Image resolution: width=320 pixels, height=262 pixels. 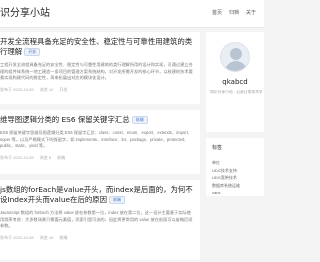 I want to click on tag-item: UDG技术支持, so click(x=238, y=171).